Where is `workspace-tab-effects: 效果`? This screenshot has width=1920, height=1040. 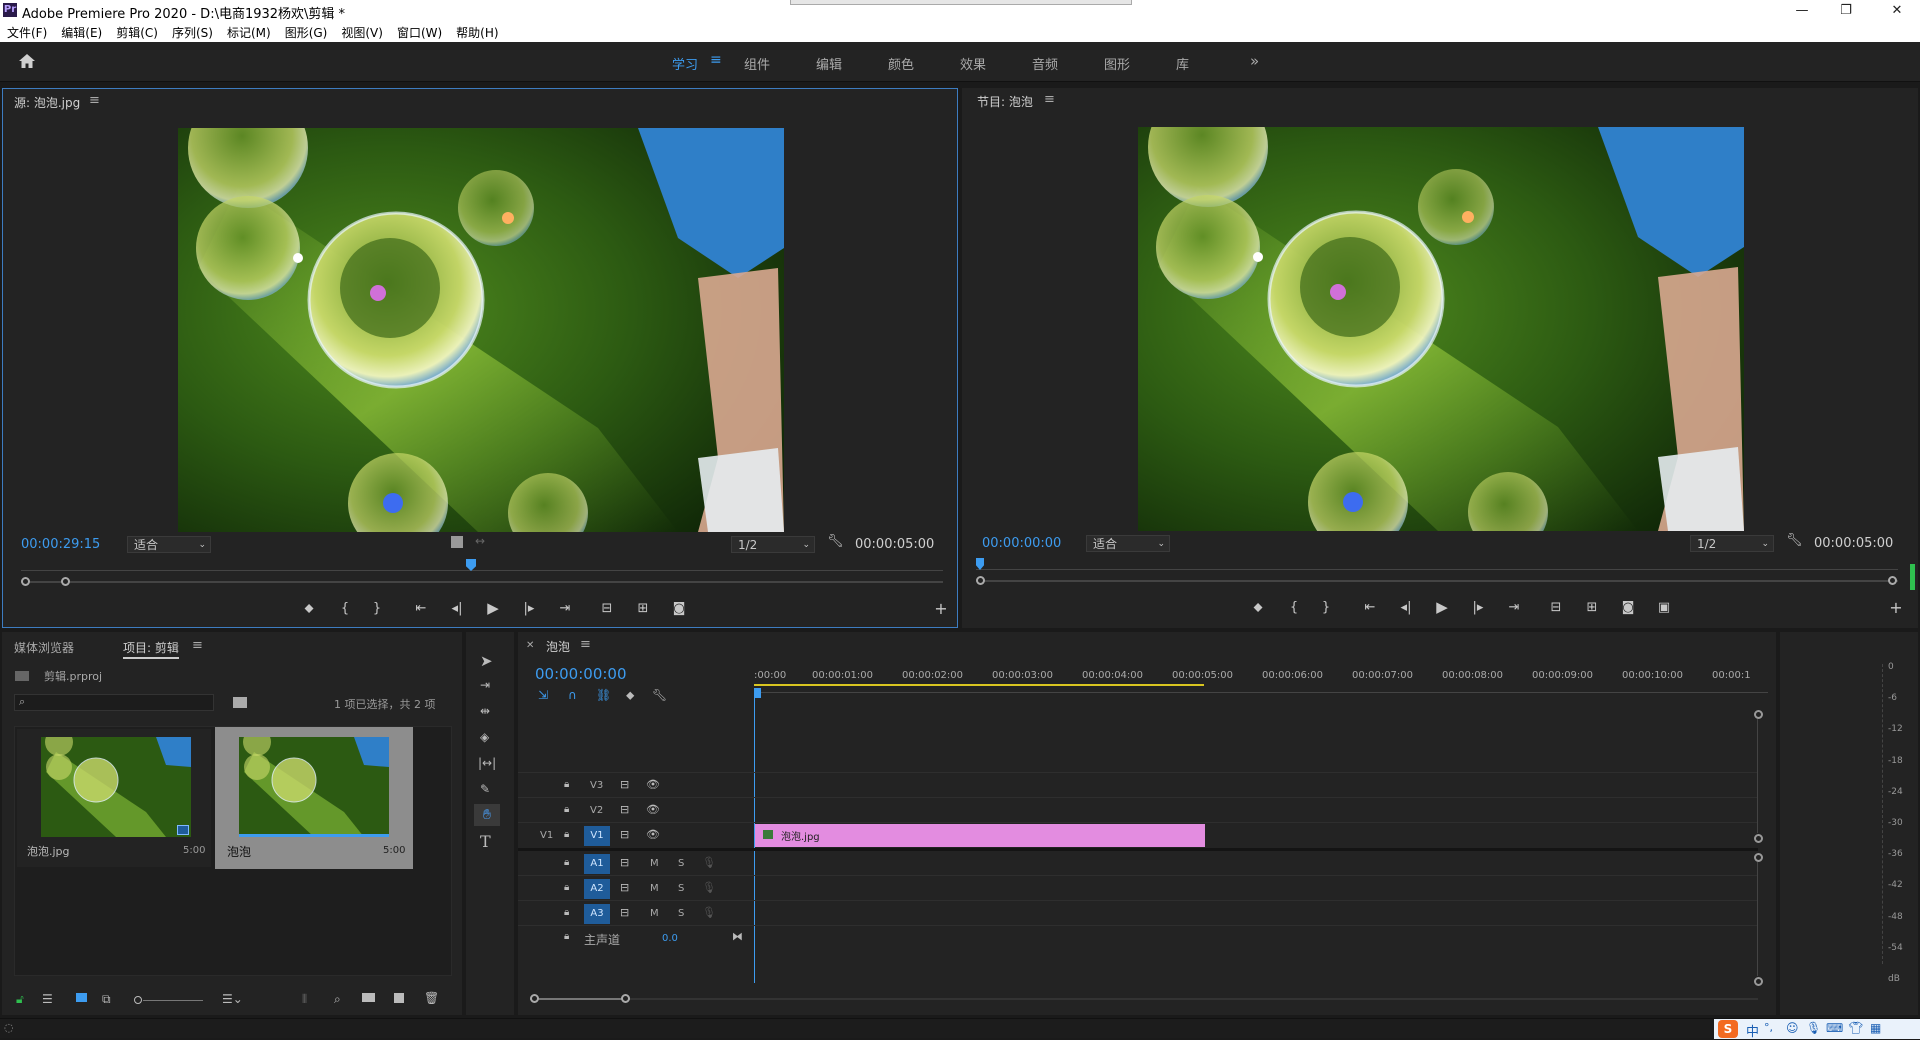 workspace-tab-effects: 效果 is located at coordinates (973, 63).